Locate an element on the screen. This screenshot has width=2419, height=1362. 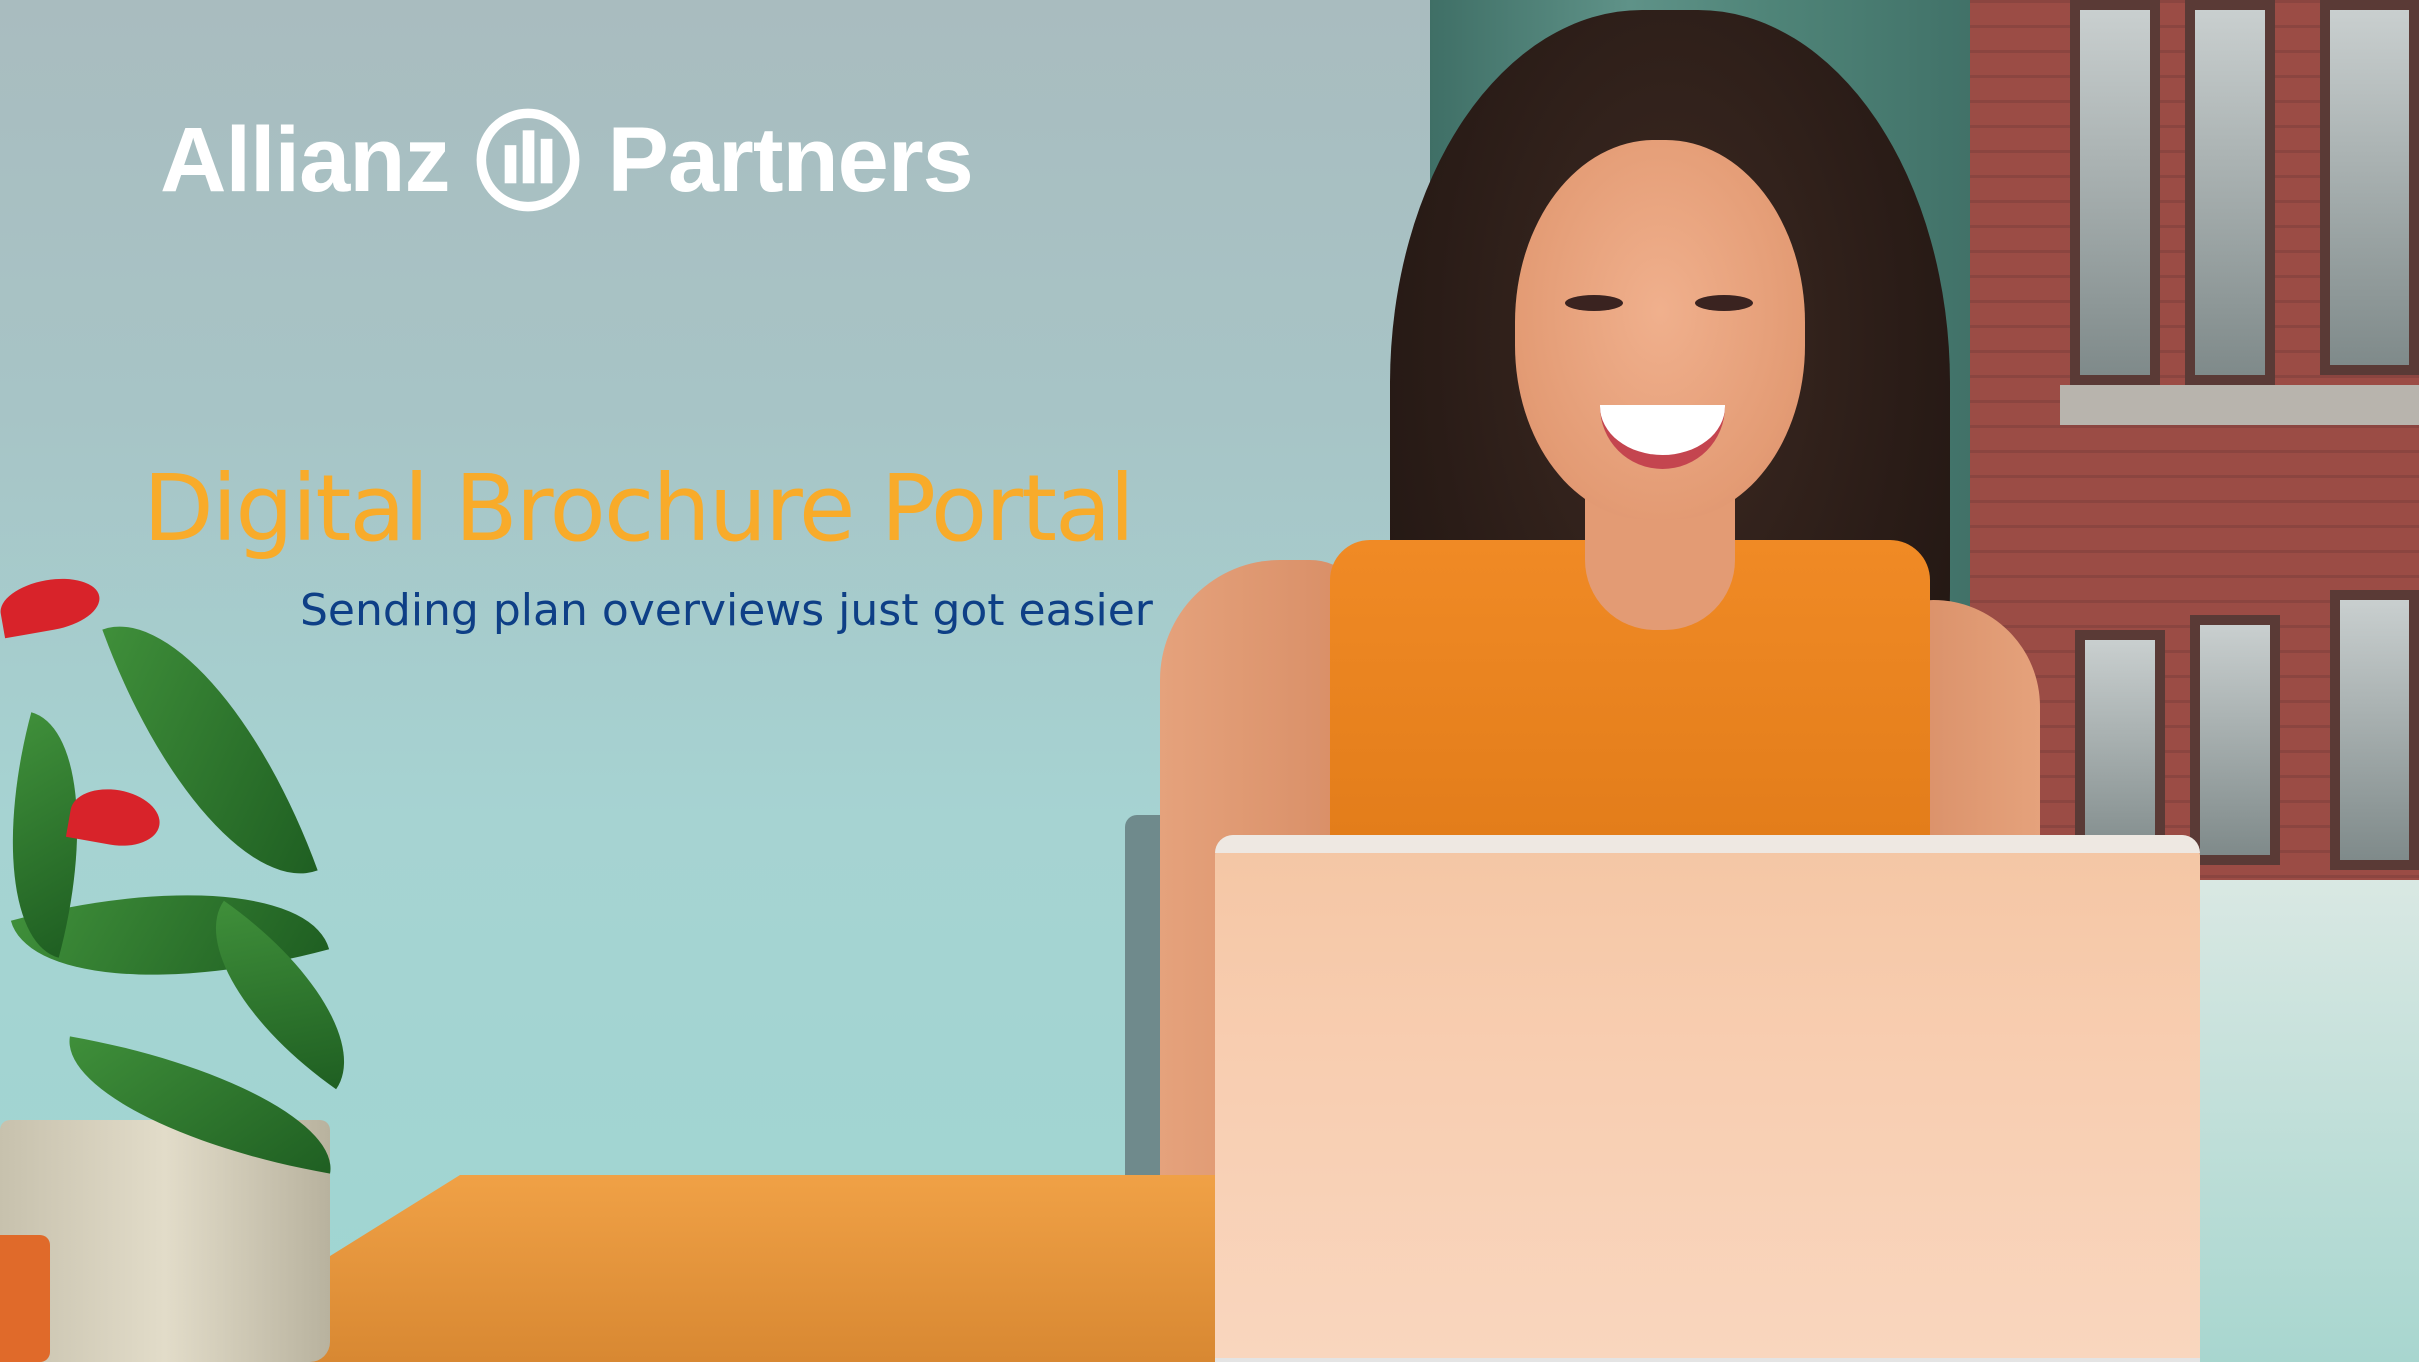
balcony-railing is located at coordinates (2304, 1121).